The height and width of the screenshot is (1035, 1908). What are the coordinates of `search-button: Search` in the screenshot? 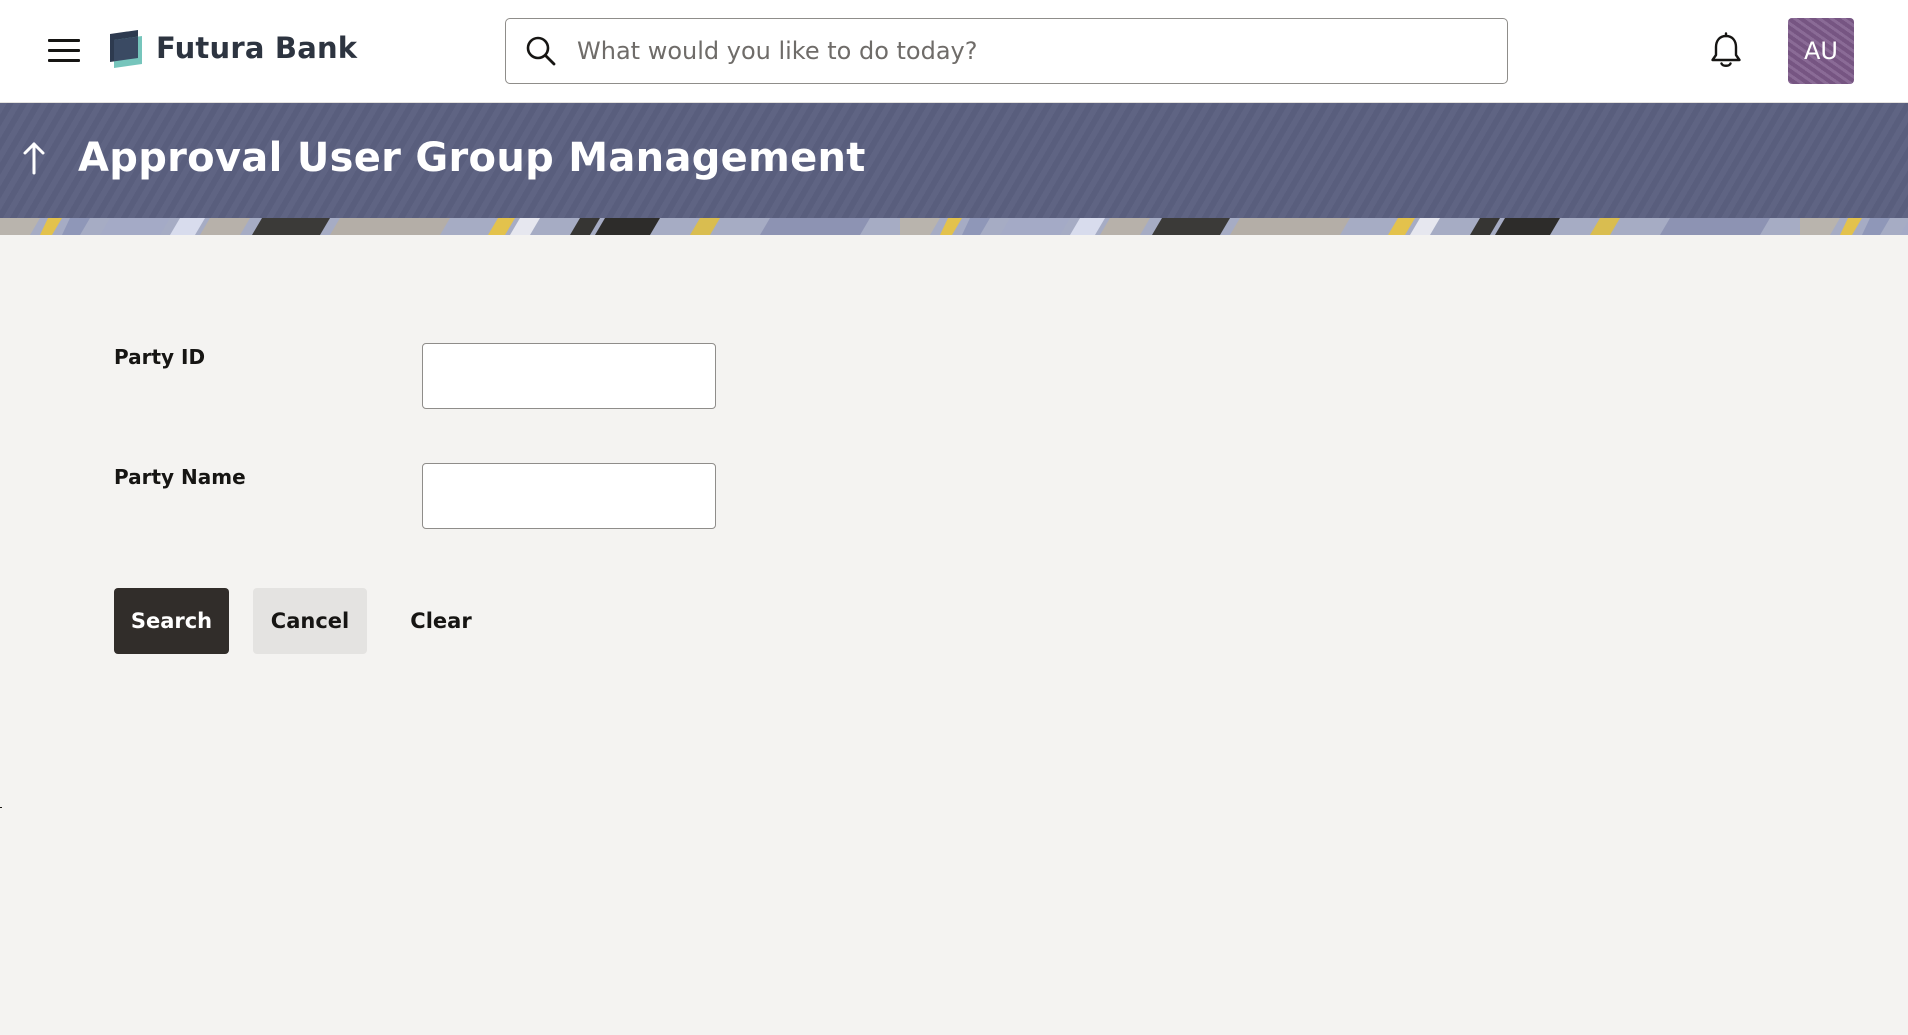 It's located at (171, 621).